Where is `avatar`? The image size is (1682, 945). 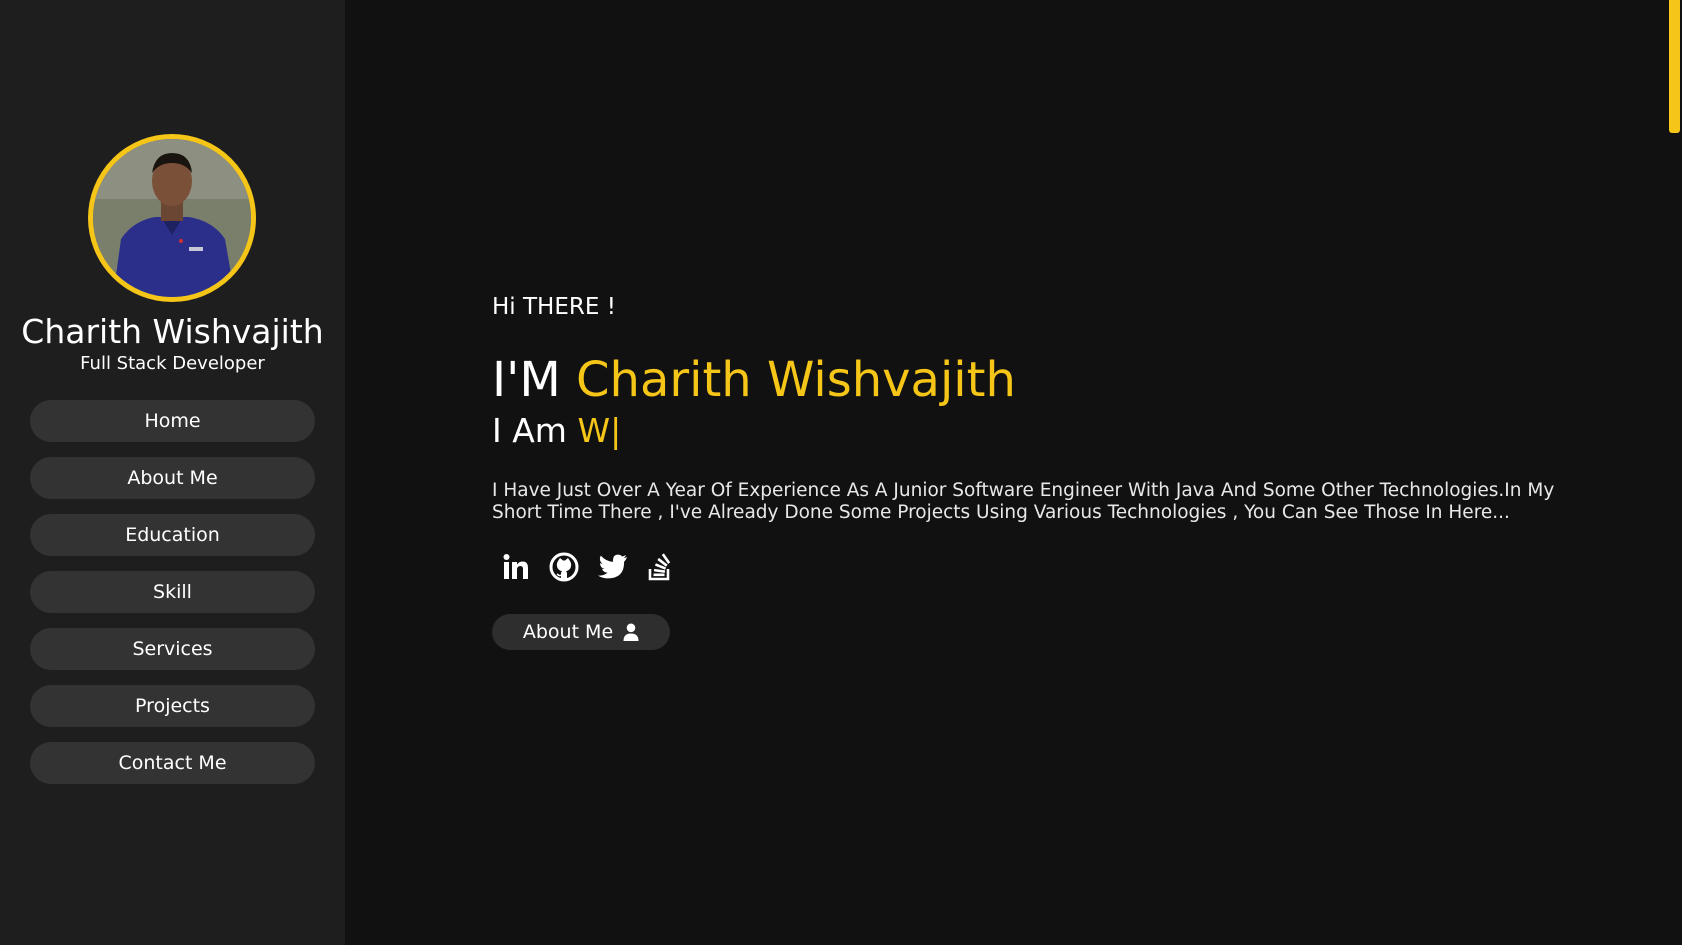
avatar is located at coordinates (172, 218).